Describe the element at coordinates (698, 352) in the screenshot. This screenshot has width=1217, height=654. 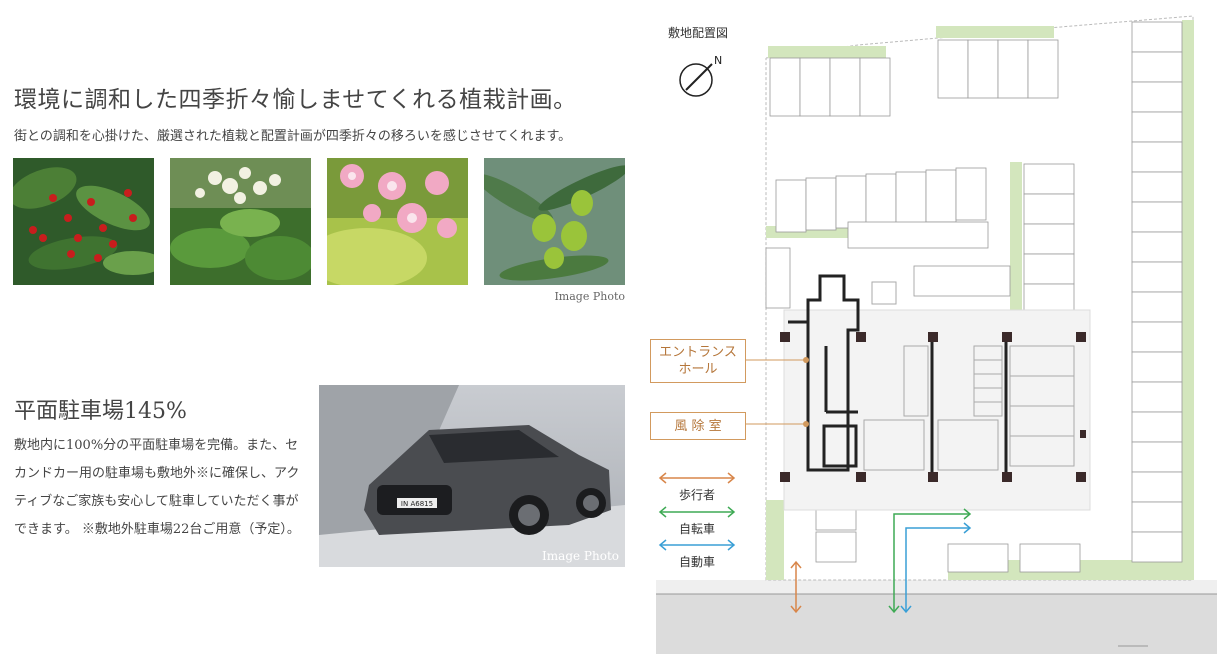
I see `entrance-hall-label-line1: エントランス` at that location.